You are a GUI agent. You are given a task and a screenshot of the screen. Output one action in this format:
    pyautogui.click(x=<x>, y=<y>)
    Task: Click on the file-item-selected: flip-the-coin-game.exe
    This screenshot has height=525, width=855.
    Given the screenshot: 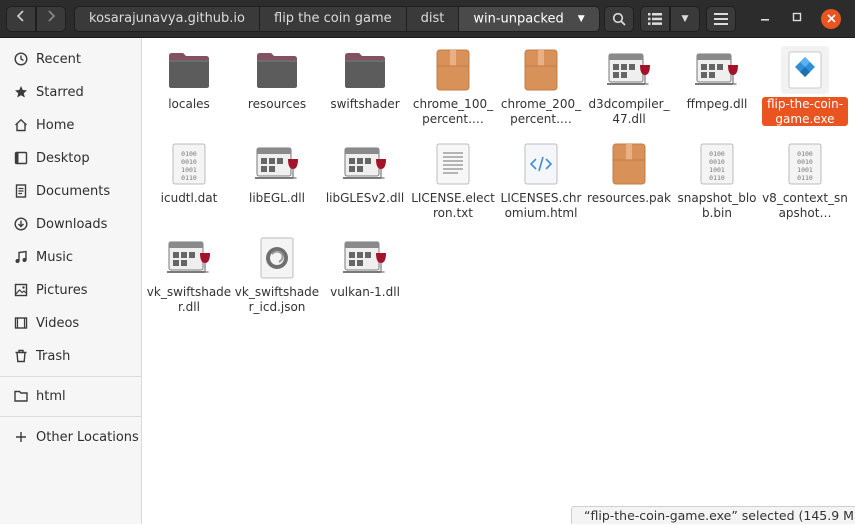 What is the action you would take?
    pyautogui.click(x=805, y=86)
    